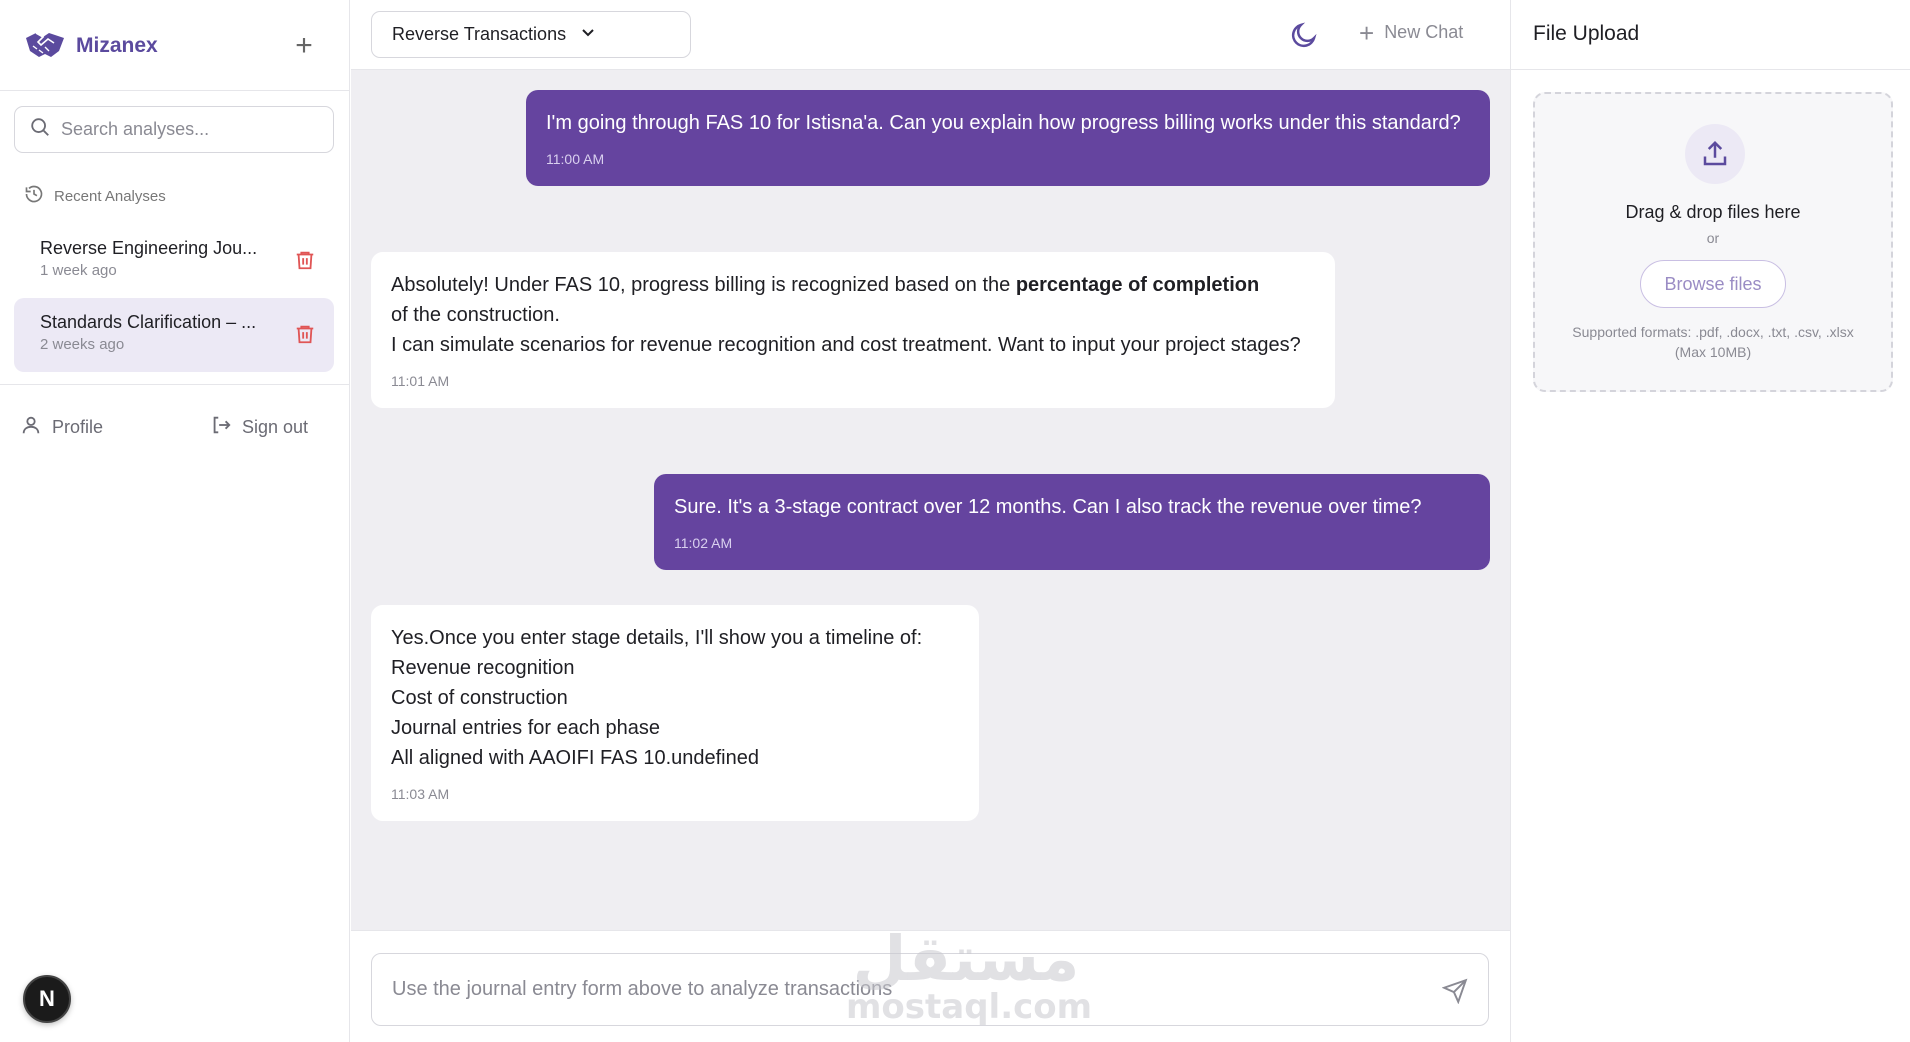 The width and height of the screenshot is (1910, 1042). Describe the element at coordinates (78, 427) in the screenshot. I see `profile-label: Profile` at that location.